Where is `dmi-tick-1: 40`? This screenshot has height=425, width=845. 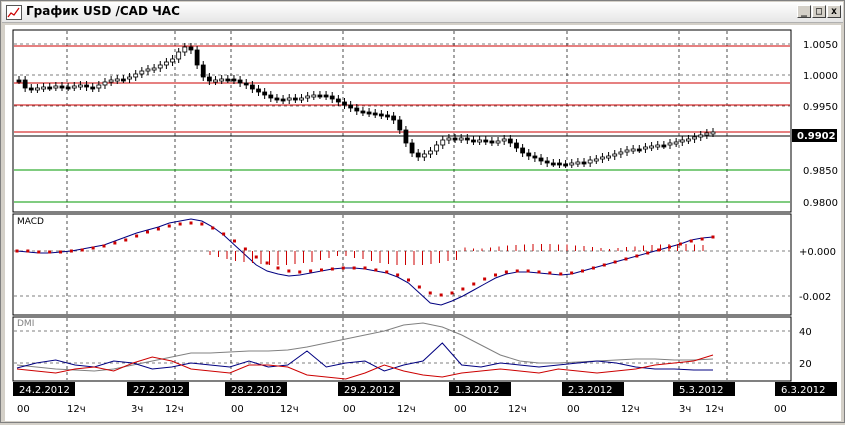
dmi-tick-1: 40 is located at coordinates (805, 332).